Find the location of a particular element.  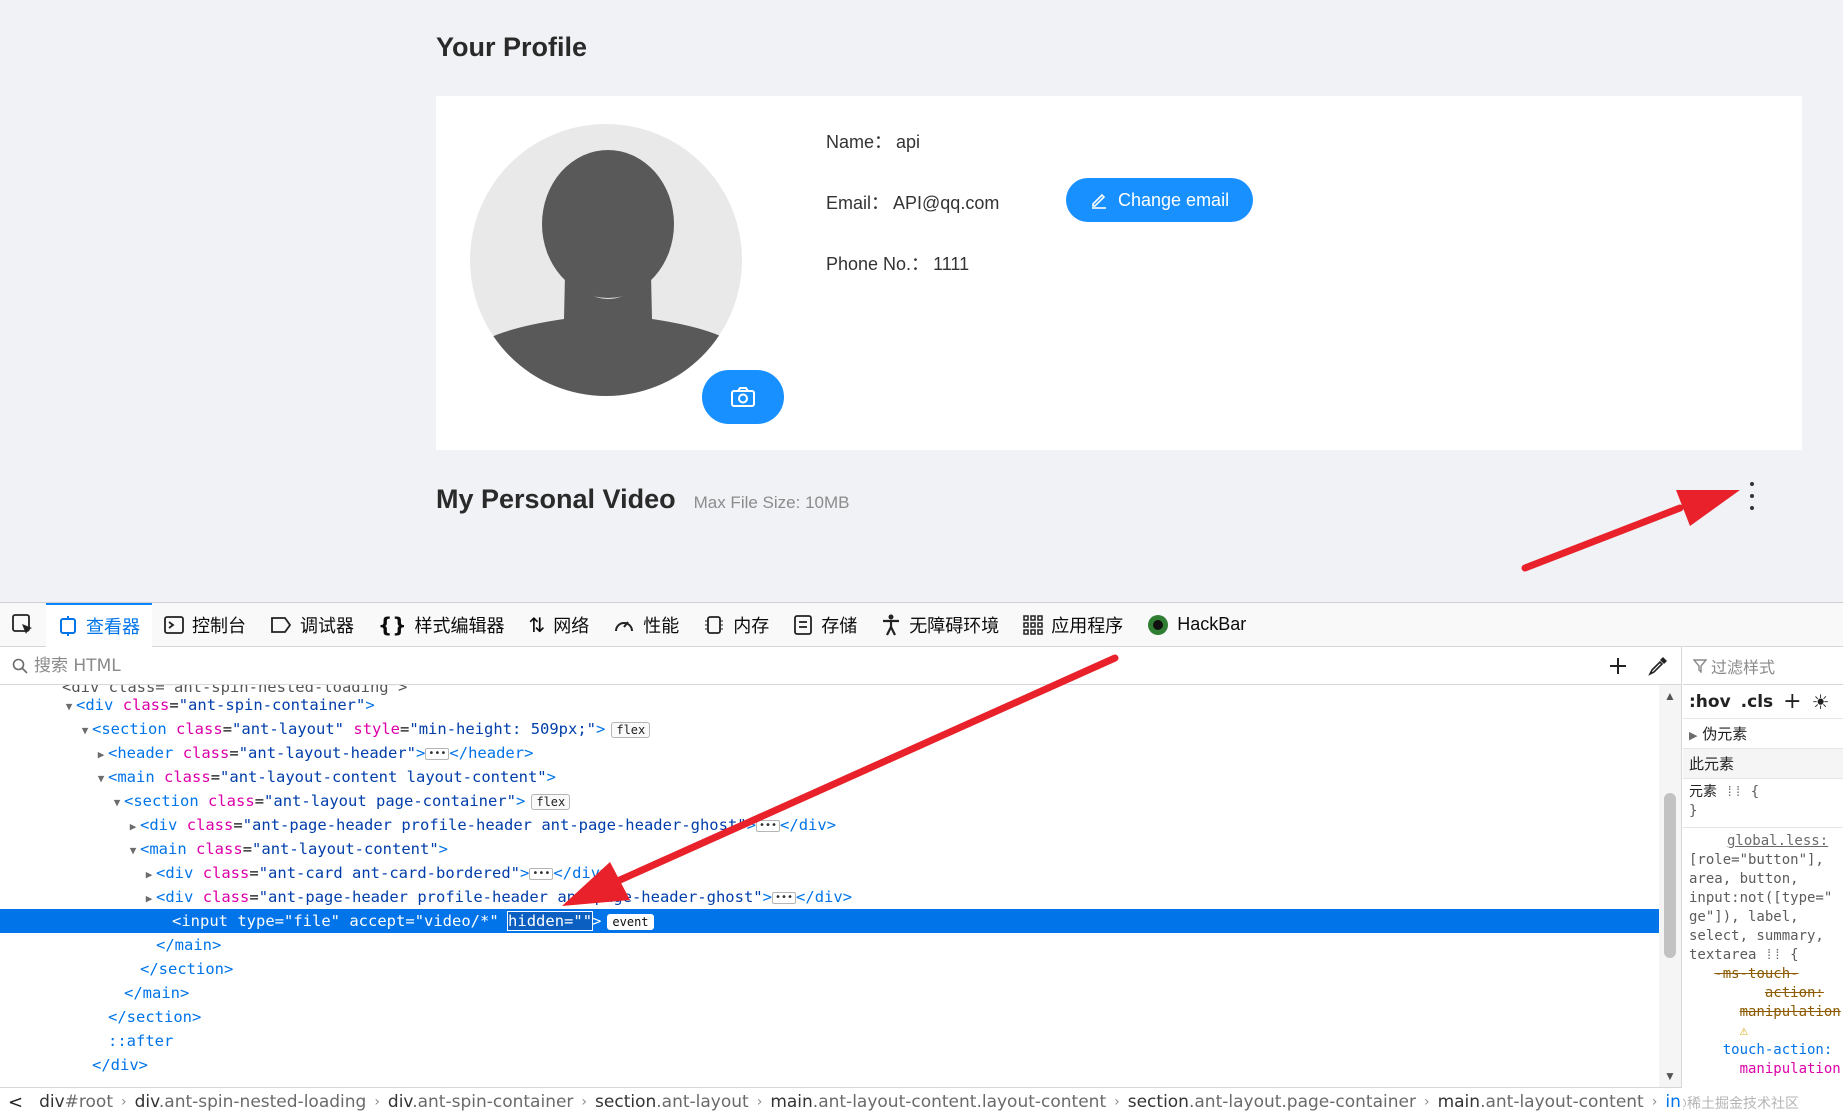

tab-application: 应用程序 is located at coordinates (1073, 625).